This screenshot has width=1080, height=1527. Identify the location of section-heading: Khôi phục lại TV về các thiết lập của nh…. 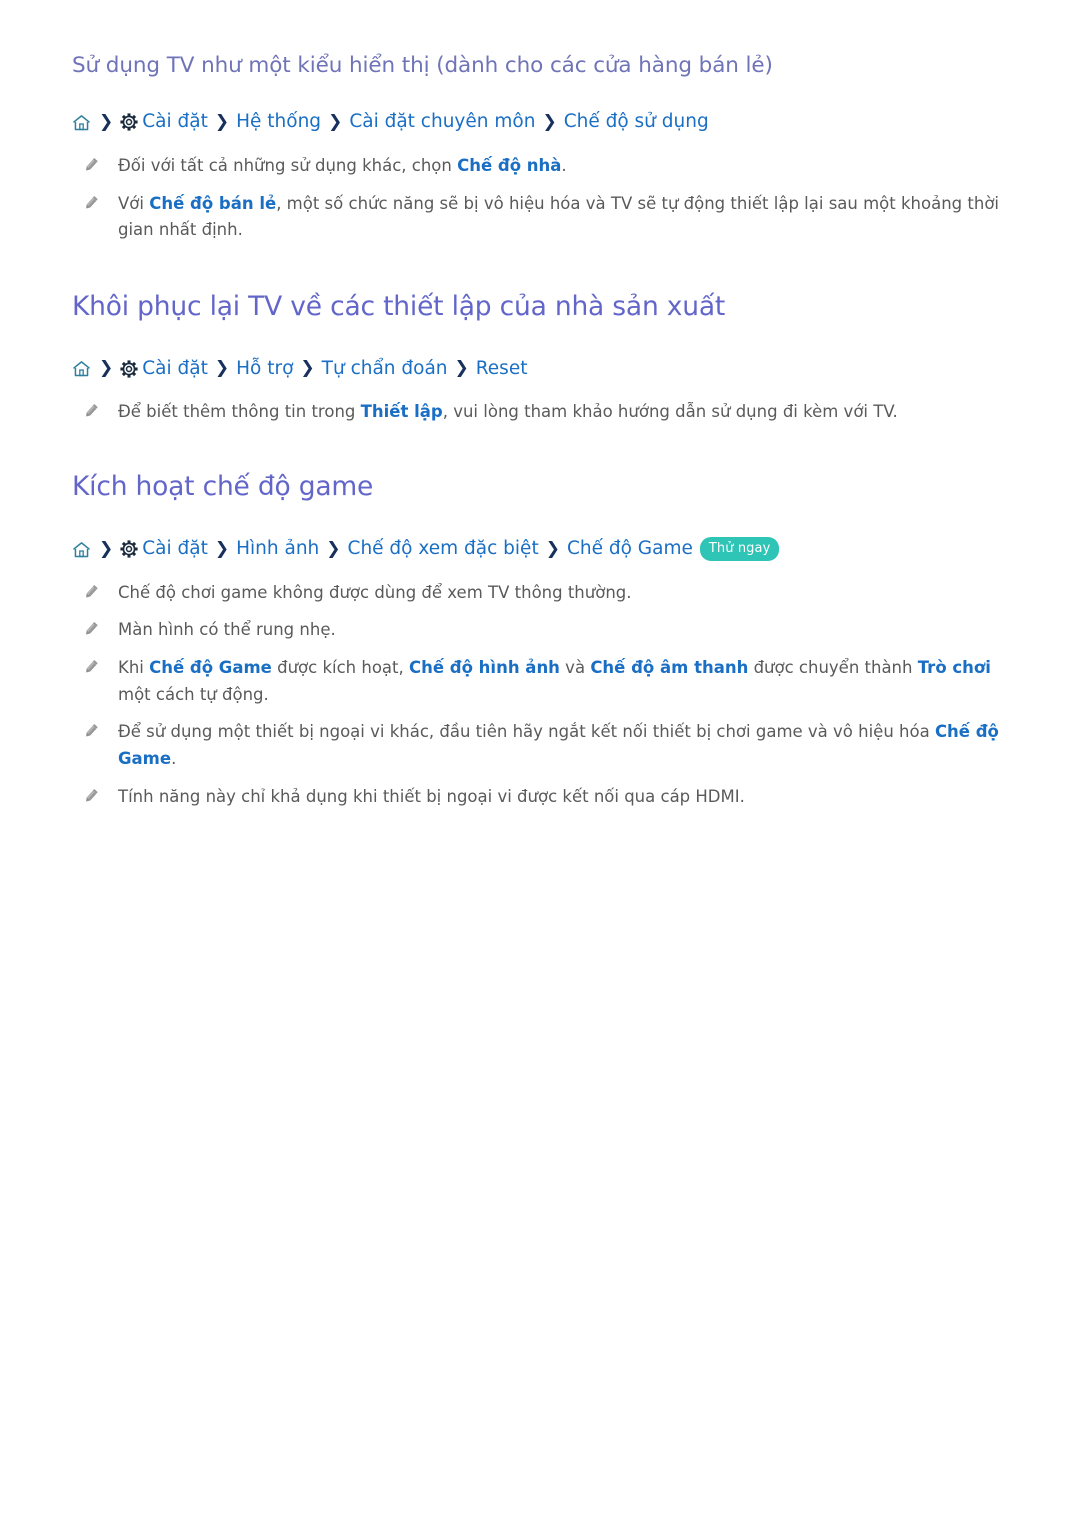
(399, 307).